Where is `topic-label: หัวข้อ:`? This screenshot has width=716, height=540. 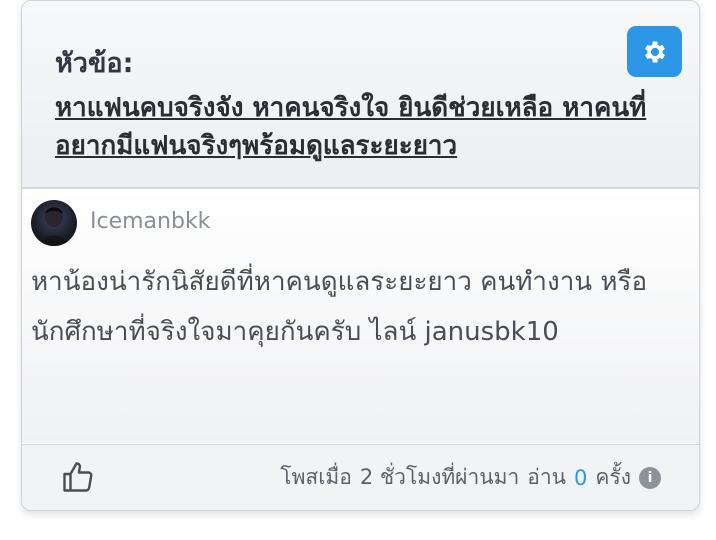
topic-label: หัวข้อ: is located at coordinates (94, 63).